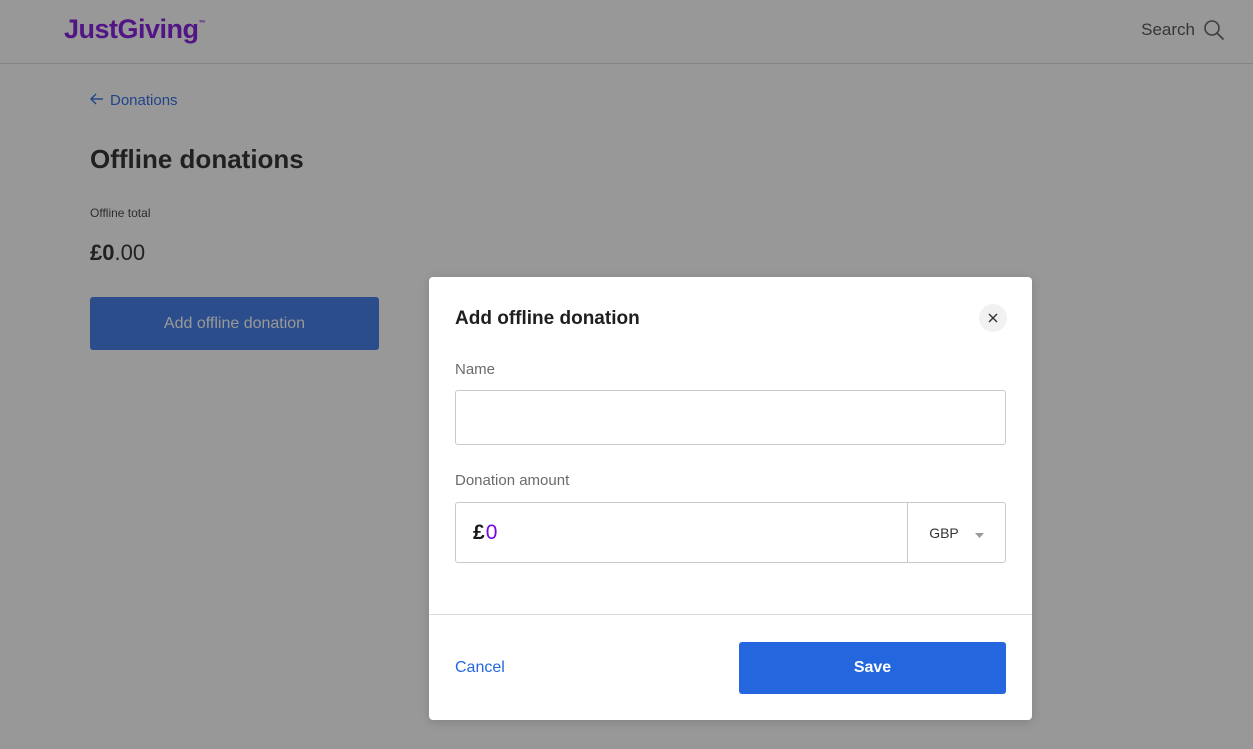  Describe the element at coordinates (512, 480) in the screenshot. I see `donation-amount-label: Donation amount` at that location.